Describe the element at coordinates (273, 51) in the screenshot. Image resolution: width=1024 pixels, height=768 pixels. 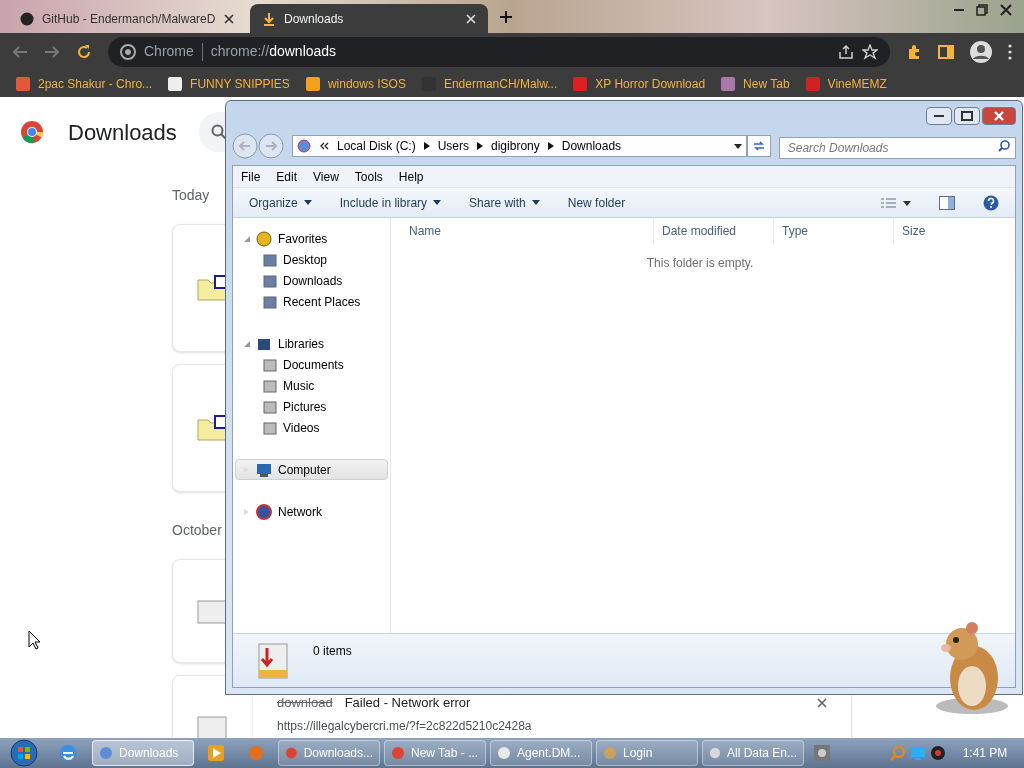
I see `url-text: chrome://downloads` at that location.